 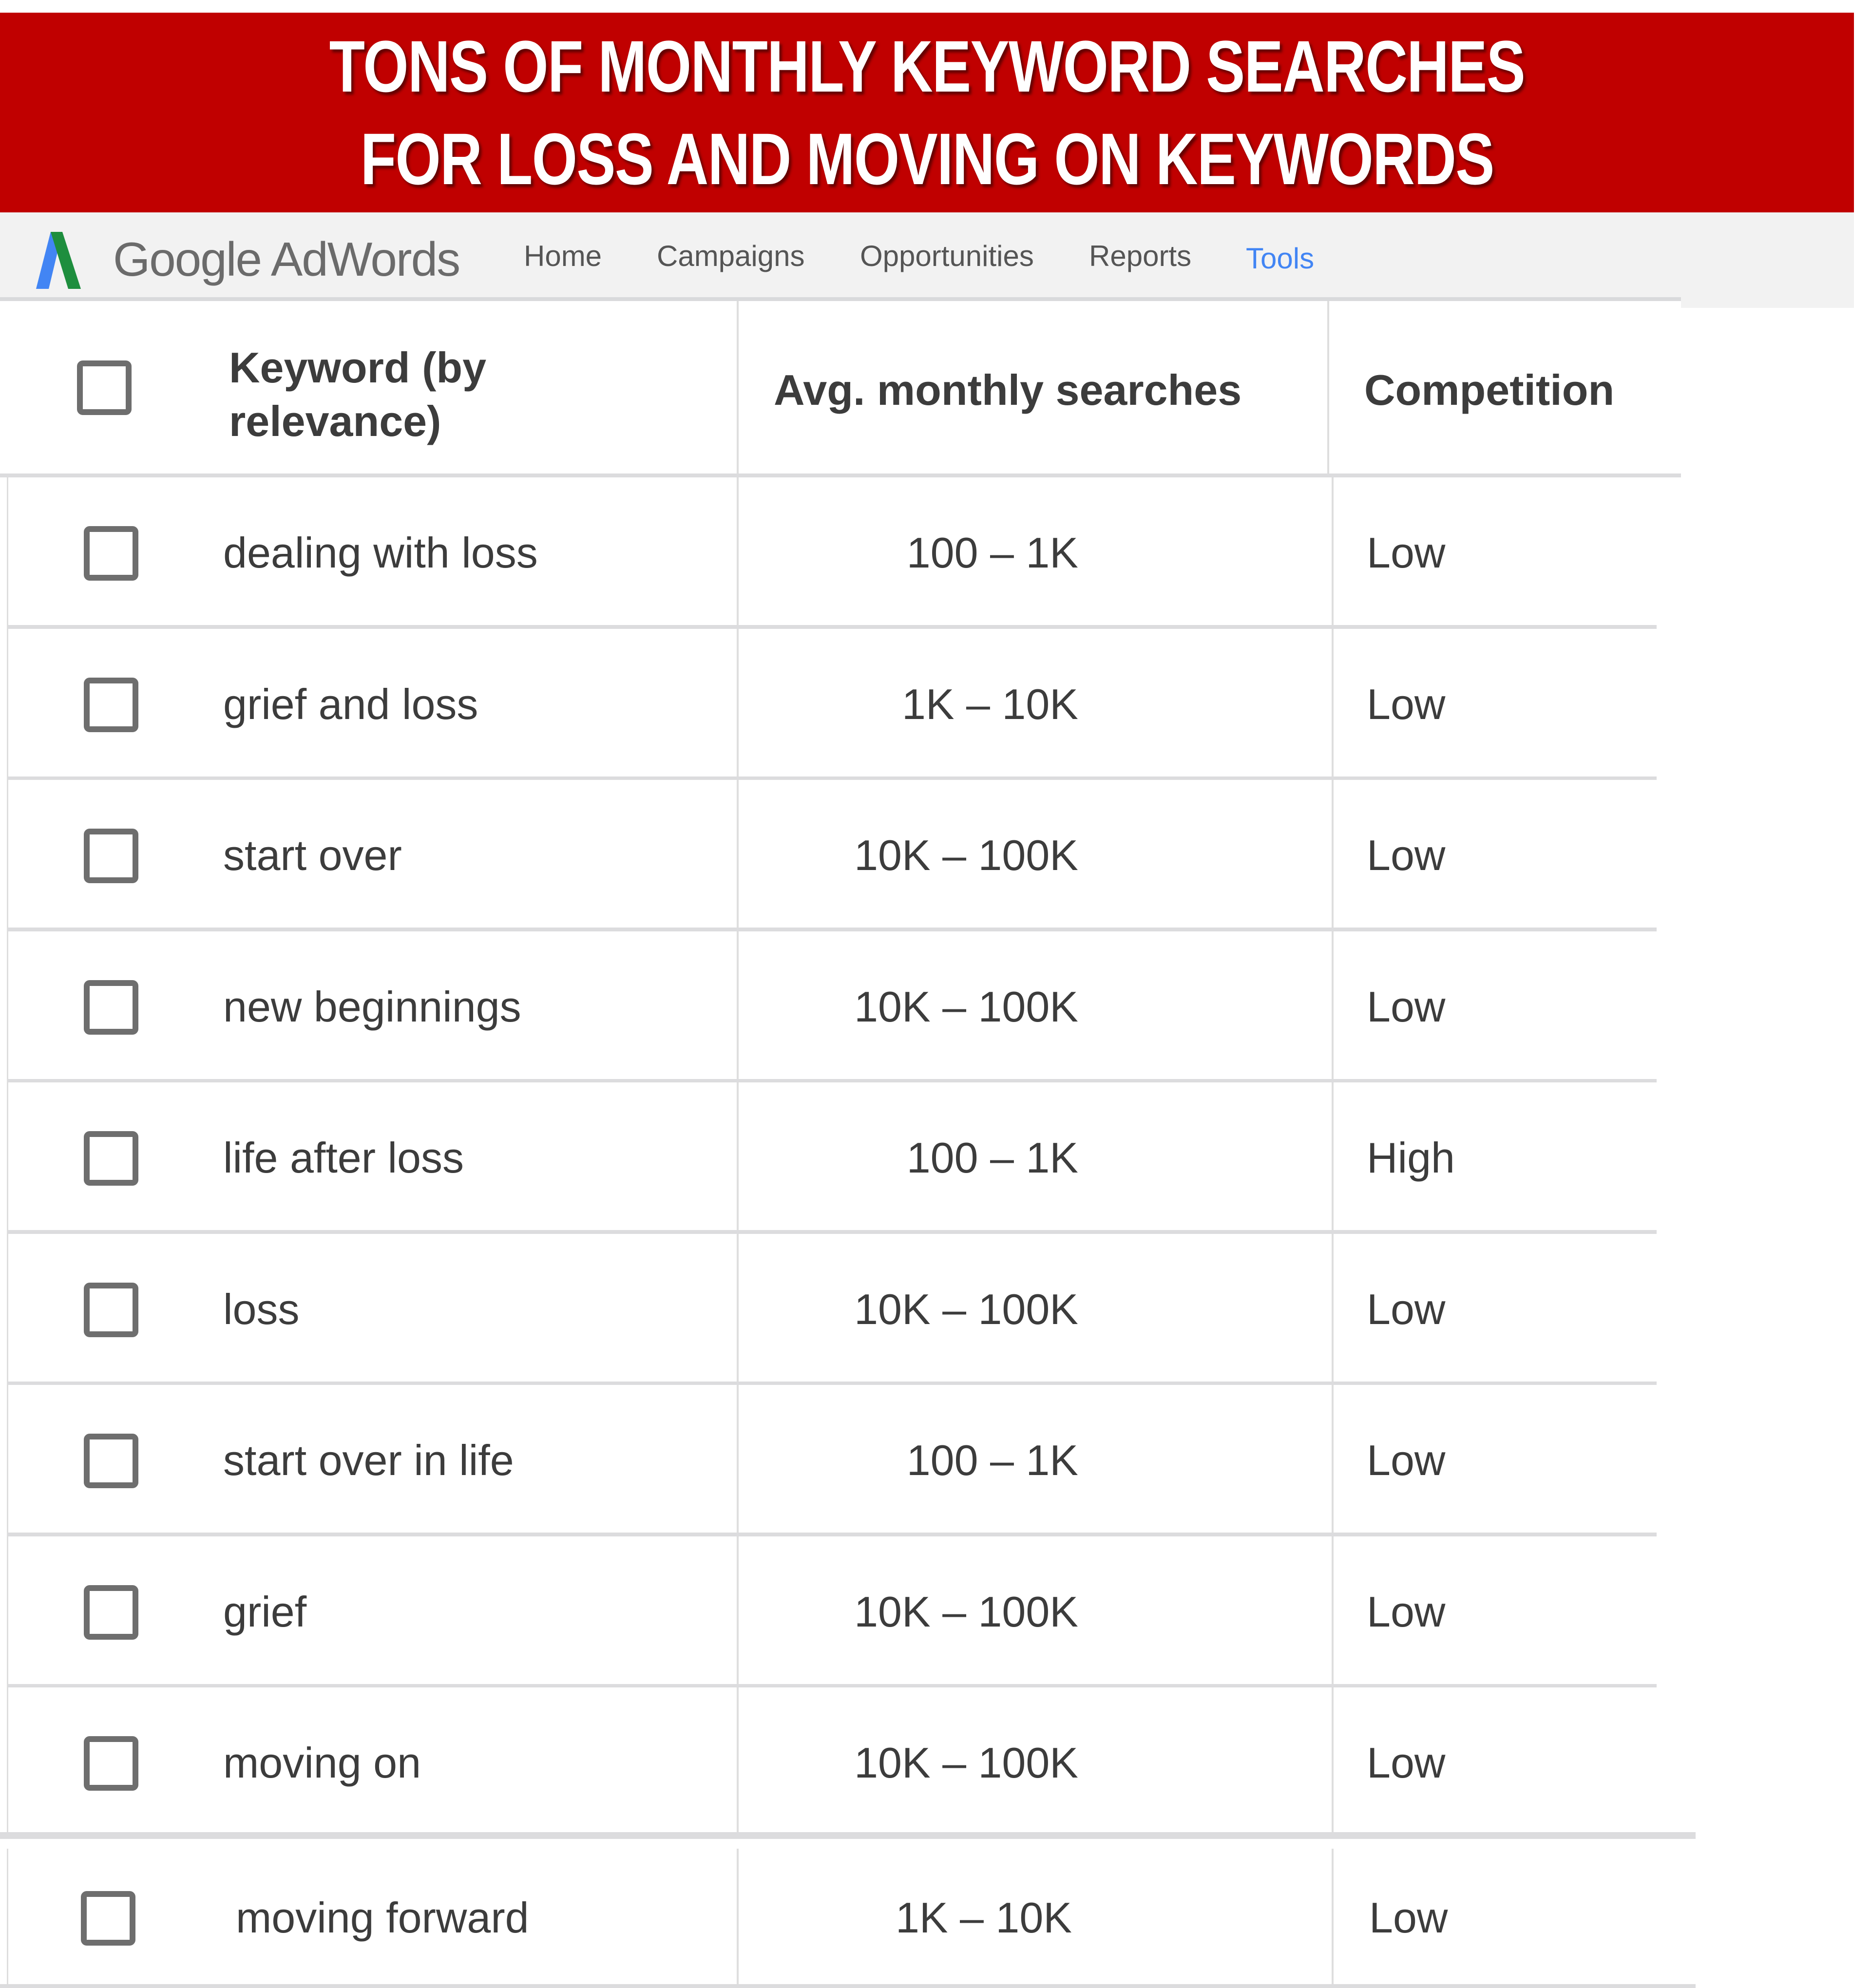 I want to click on table-row: start over 10K – 100K Low, so click(x=840, y=855).